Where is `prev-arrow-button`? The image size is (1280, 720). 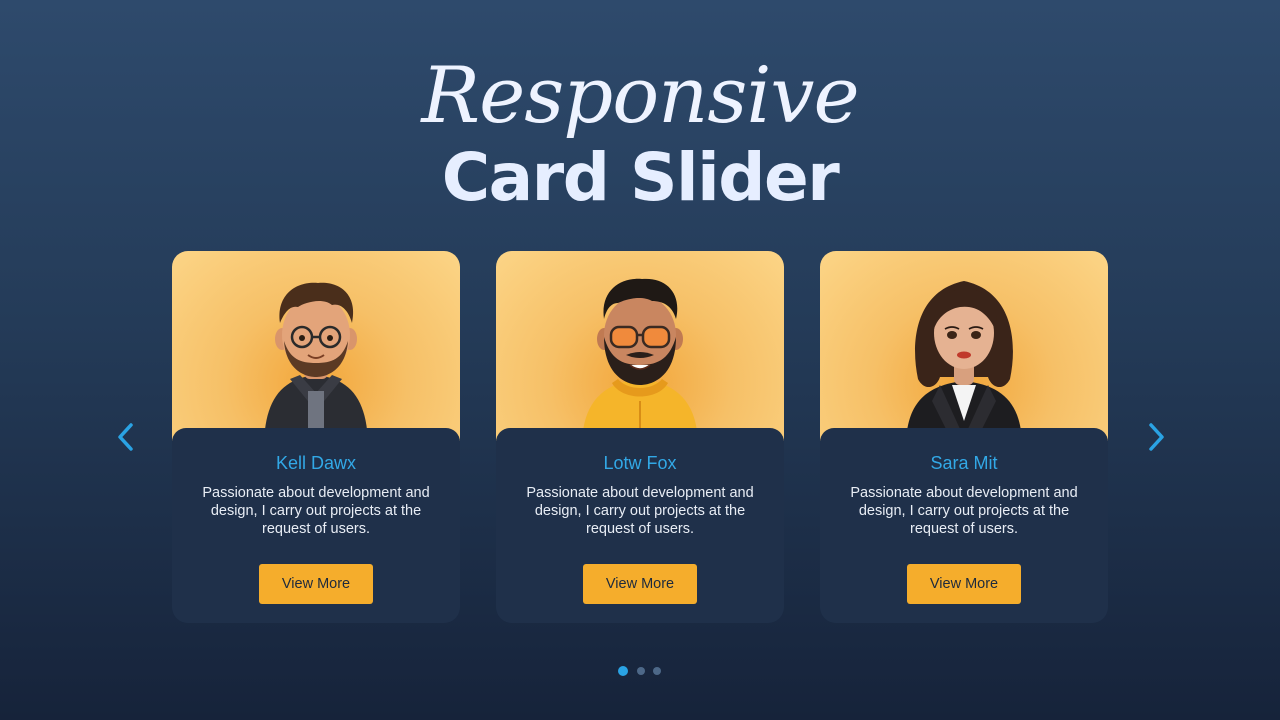
prev-arrow-button is located at coordinates (126, 437).